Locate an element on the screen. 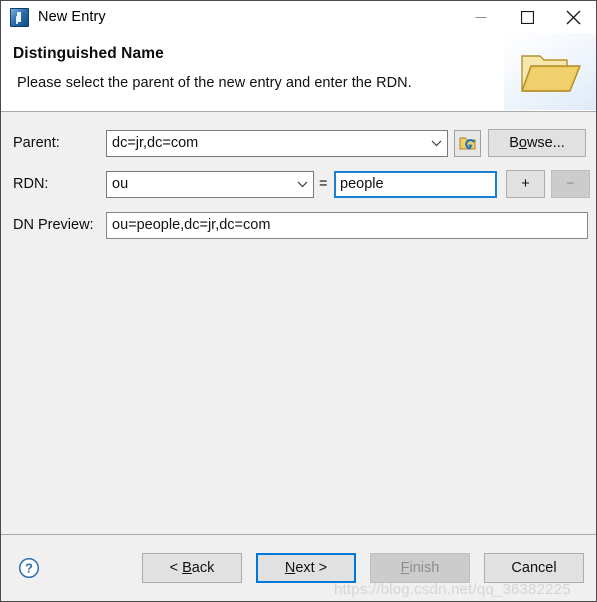  remove-rdn-button: − is located at coordinates (570, 184).